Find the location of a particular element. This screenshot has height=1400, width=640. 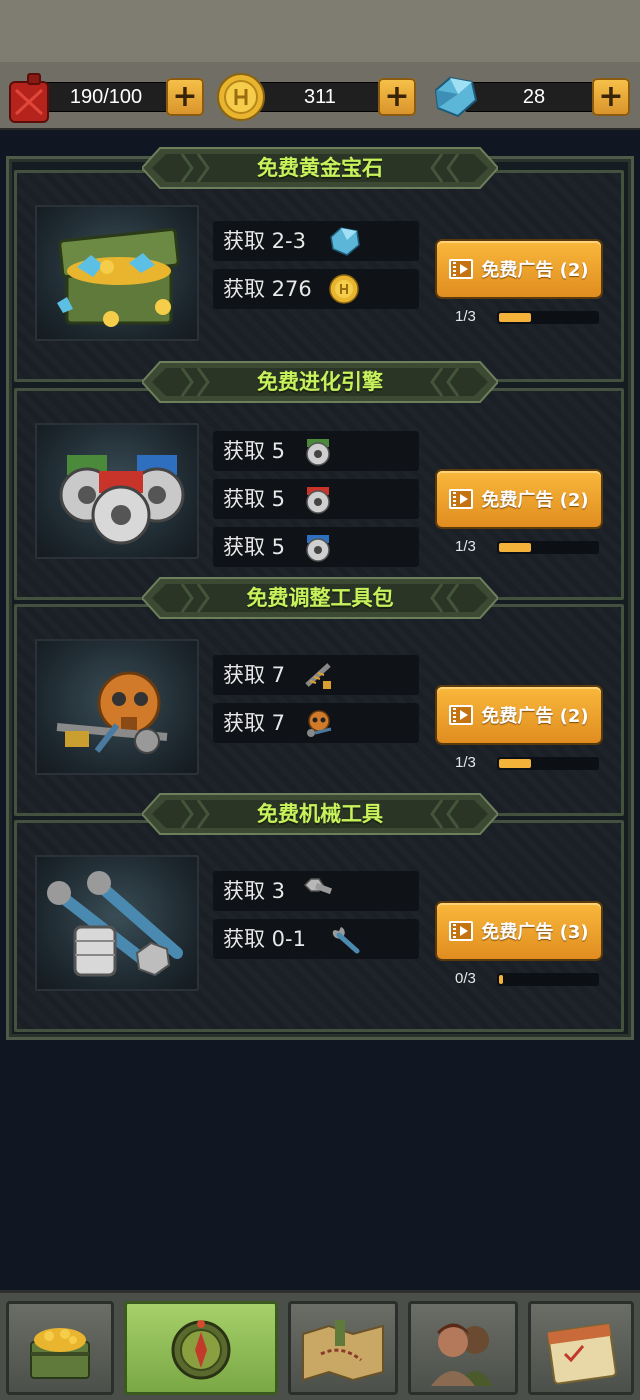

nav-survivors is located at coordinates (463, 1348).